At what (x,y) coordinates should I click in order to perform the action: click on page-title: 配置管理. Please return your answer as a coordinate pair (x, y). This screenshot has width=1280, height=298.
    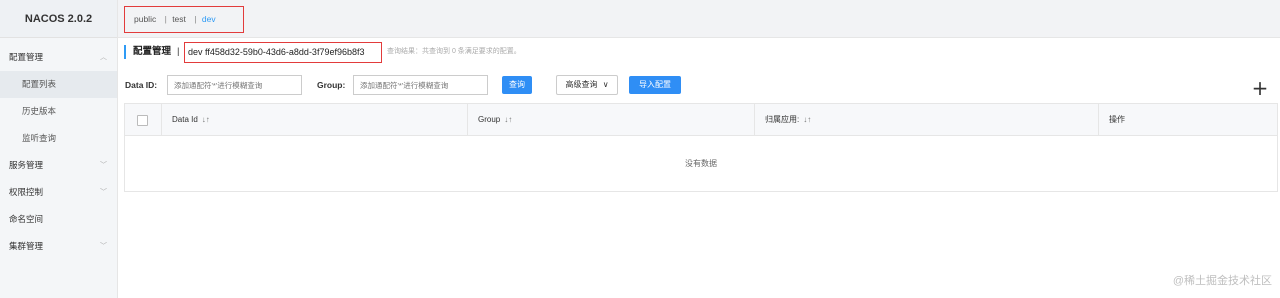
    Looking at the image, I should click on (152, 51).